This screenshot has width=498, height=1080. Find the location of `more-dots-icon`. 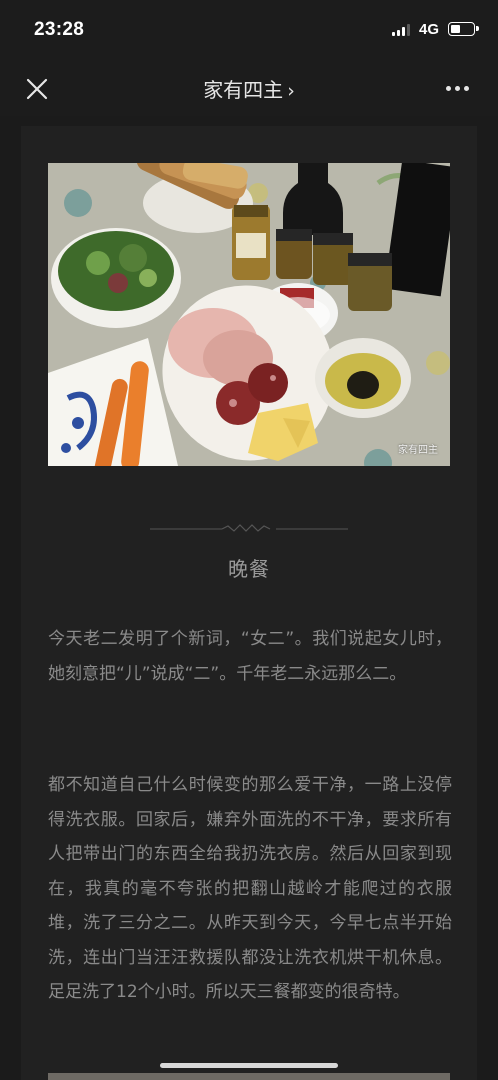

more-dots-icon is located at coordinates (448, 88).